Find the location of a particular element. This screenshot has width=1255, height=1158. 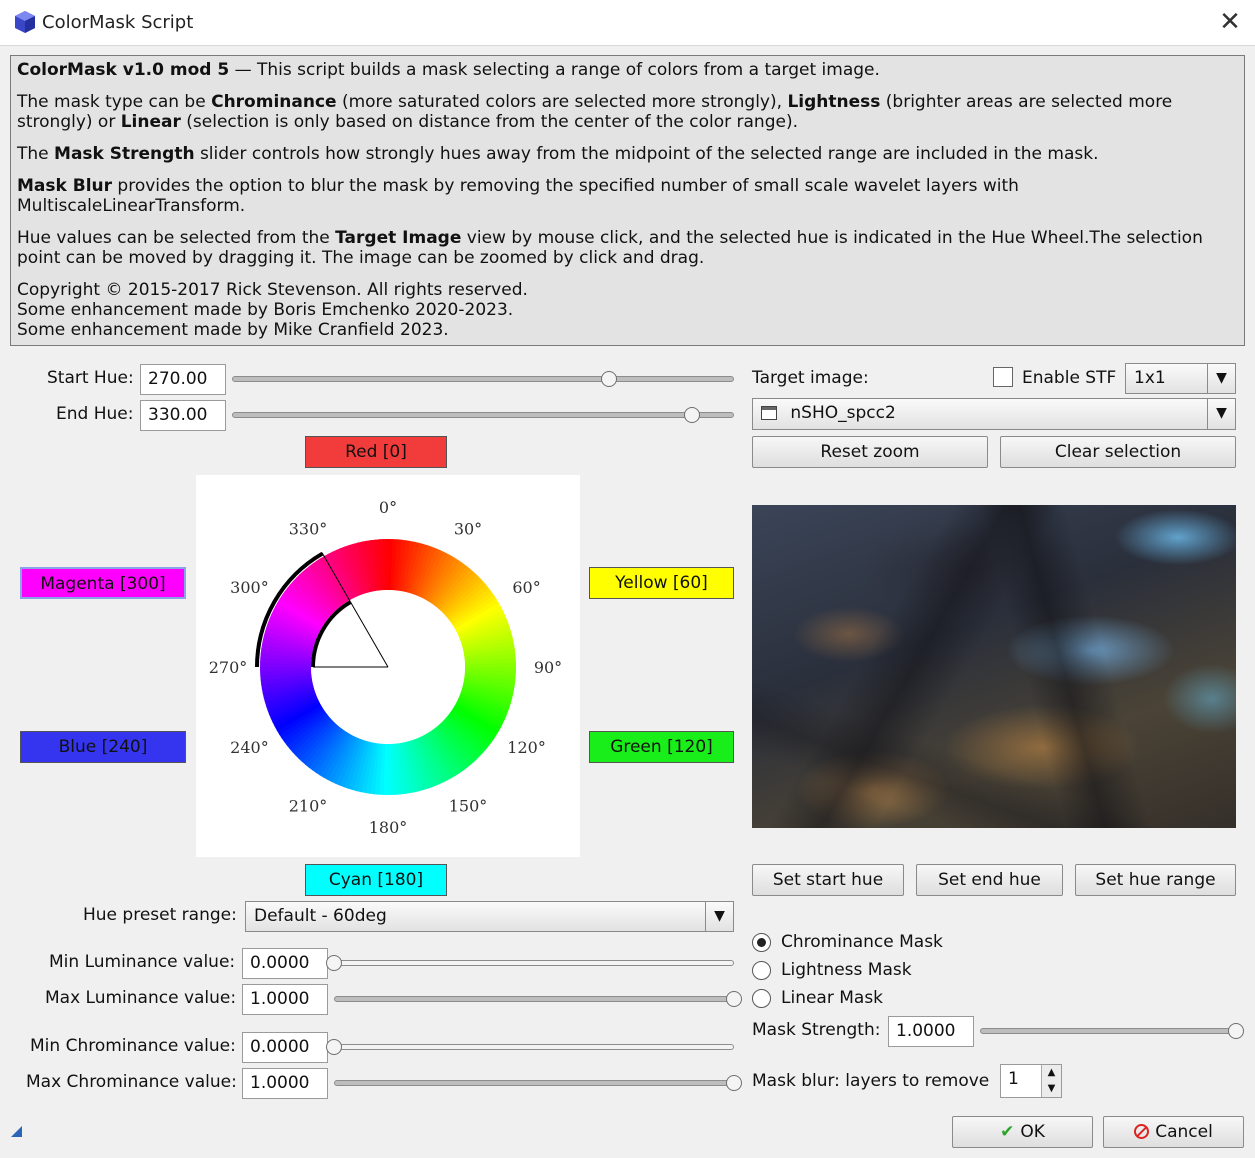

hue-degree-label: 300° is located at coordinates (249, 587).